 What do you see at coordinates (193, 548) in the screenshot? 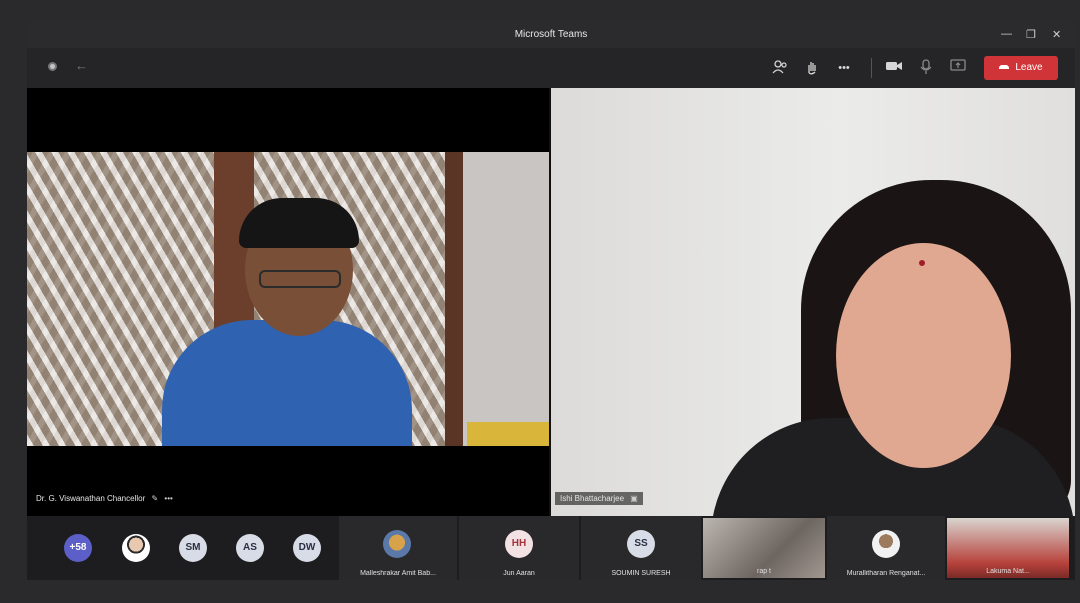
I see `avatar: SM` at bounding box center [193, 548].